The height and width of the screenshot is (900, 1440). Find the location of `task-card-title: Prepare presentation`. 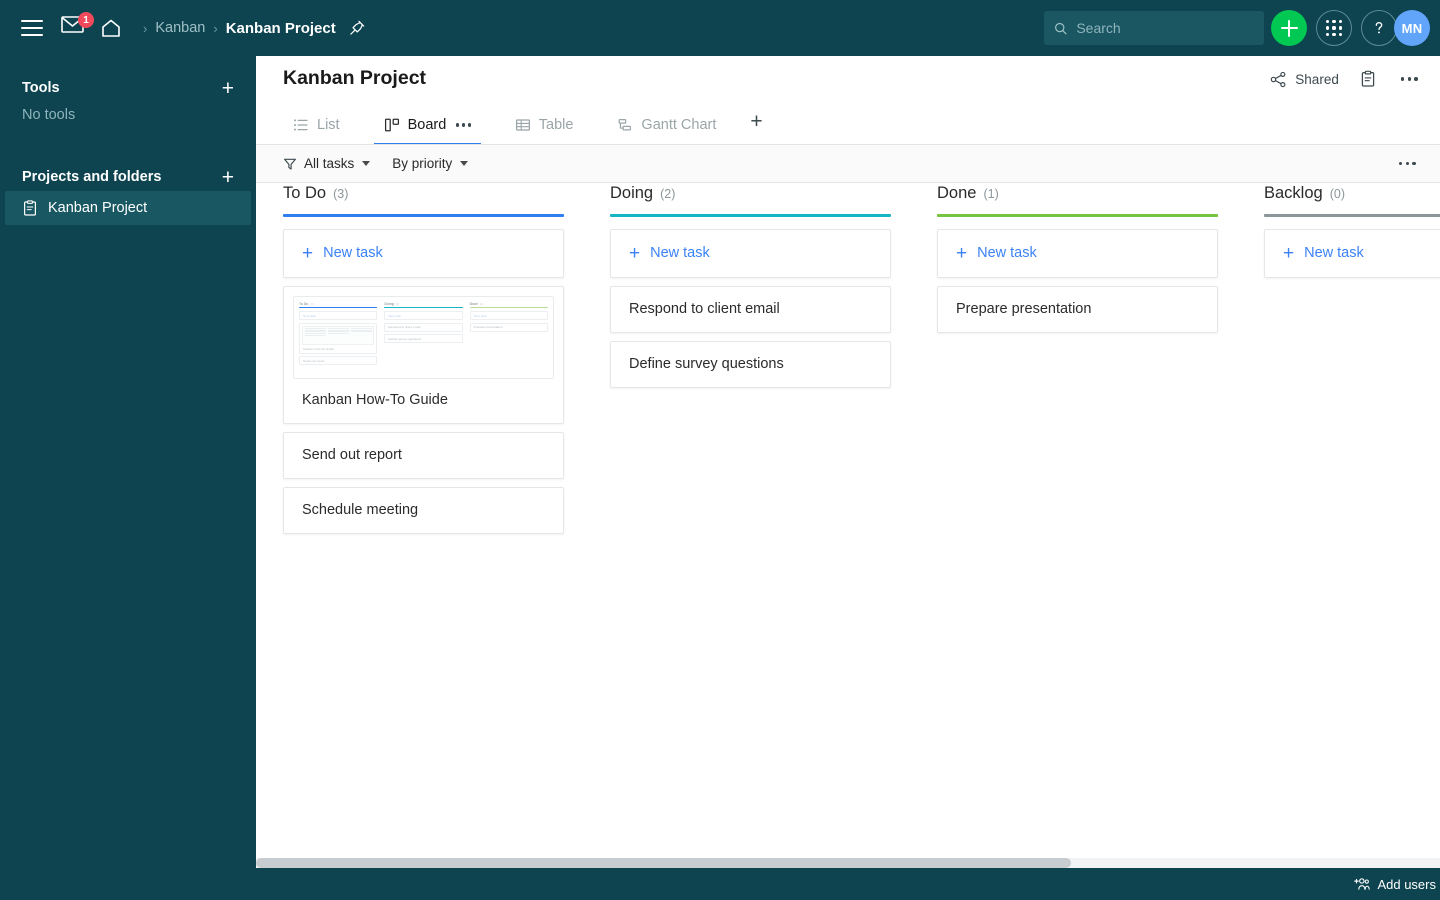

task-card-title: Prepare presentation is located at coordinates (1024, 309).